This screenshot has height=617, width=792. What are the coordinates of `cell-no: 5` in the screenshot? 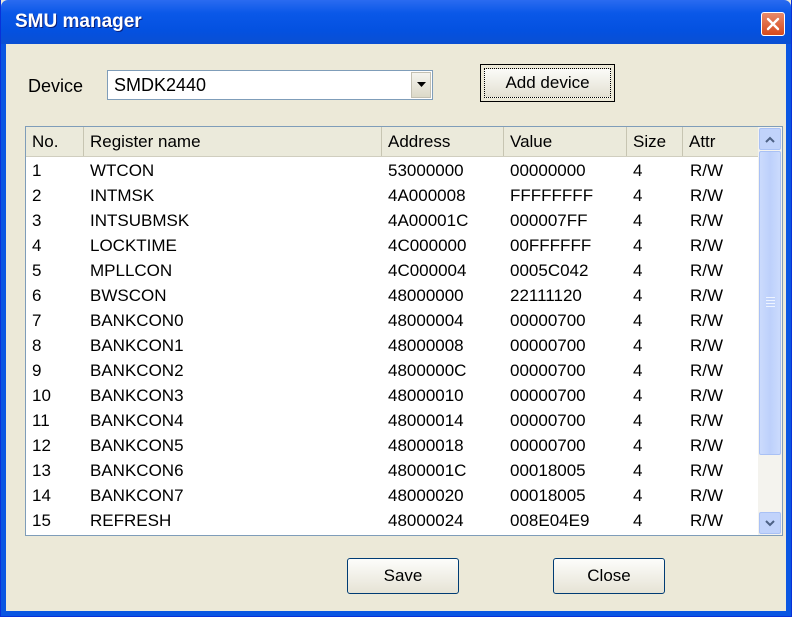 It's located at (37, 270).